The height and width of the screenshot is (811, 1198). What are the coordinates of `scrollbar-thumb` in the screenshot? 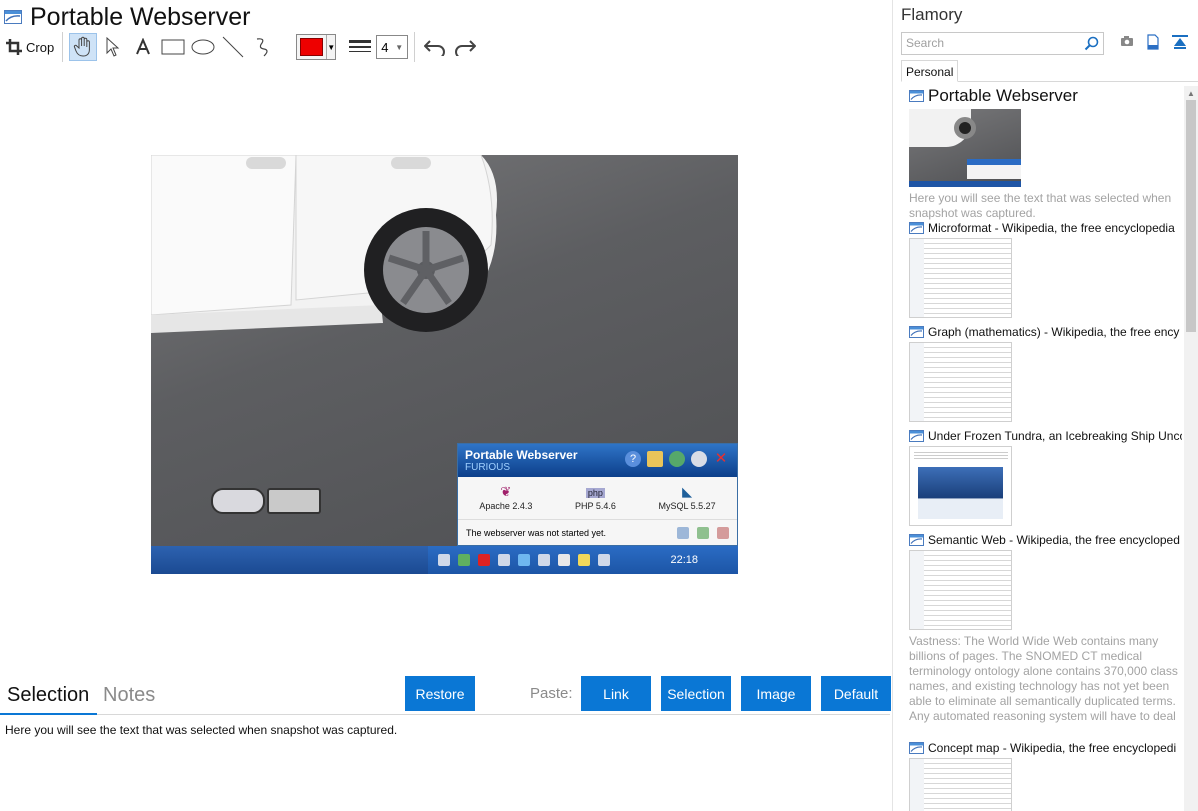 It's located at (1191, 216).